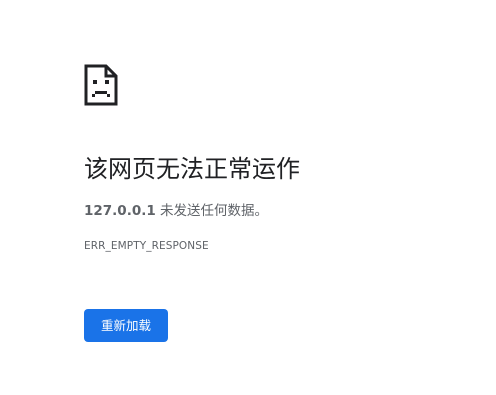 This screenshot has width=496, height=395. I want to click on page-title: 该网页无法正常运作, so click(192, 169).